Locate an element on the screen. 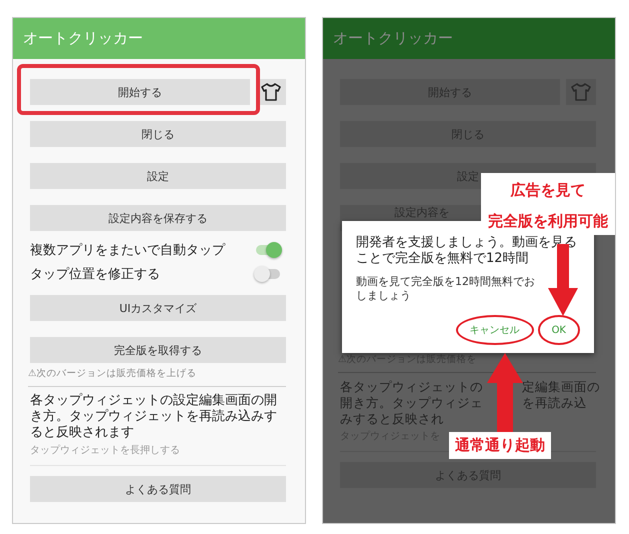  annotation-tooltip: 広告を見て 完全版を利用可能 is located at coordinates (548, 204).